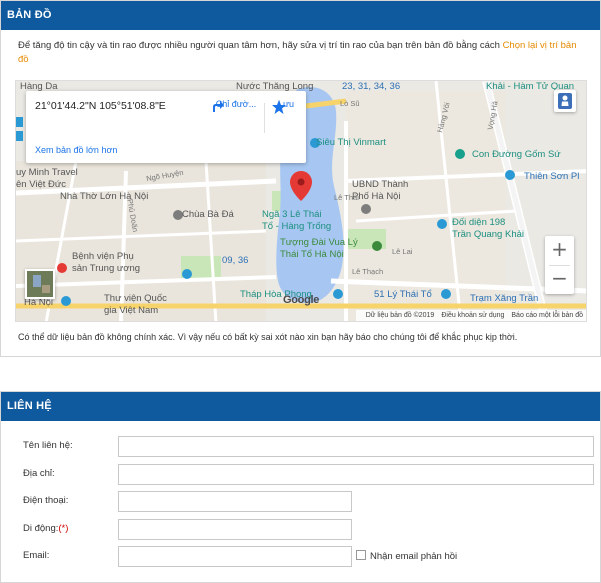 This screenshot has height=583, width=601. Describe the element at coordinates (264, 118) in the screenshot. I see `card-divider` at that location.